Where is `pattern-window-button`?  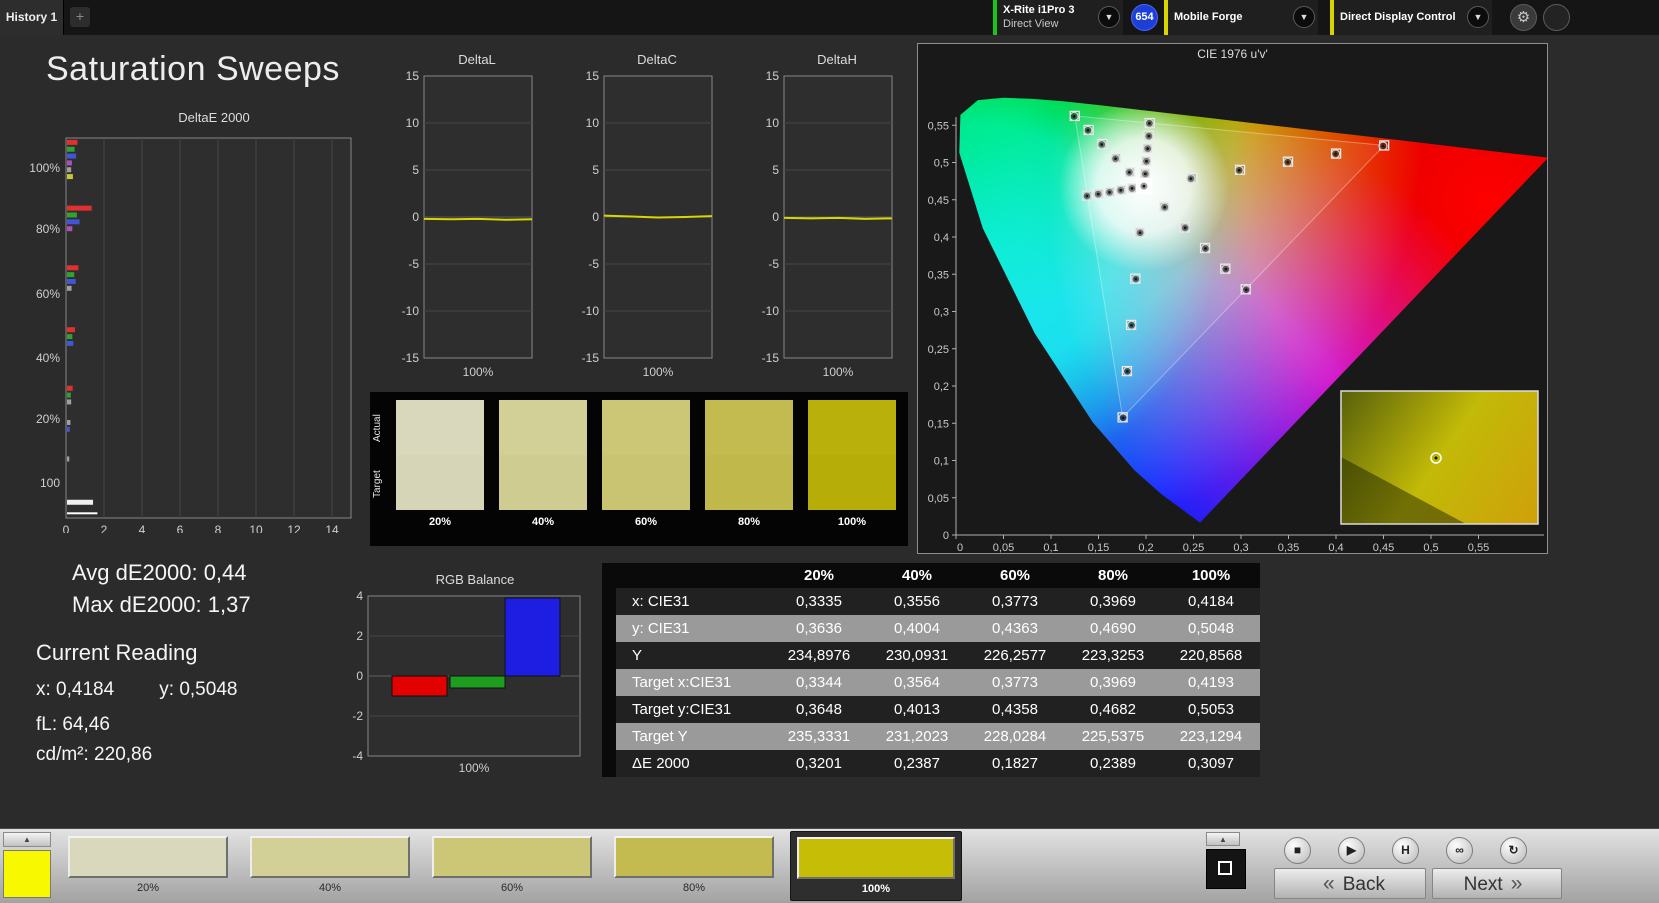
pattern-window-button is located at coordinates (1226, 869).